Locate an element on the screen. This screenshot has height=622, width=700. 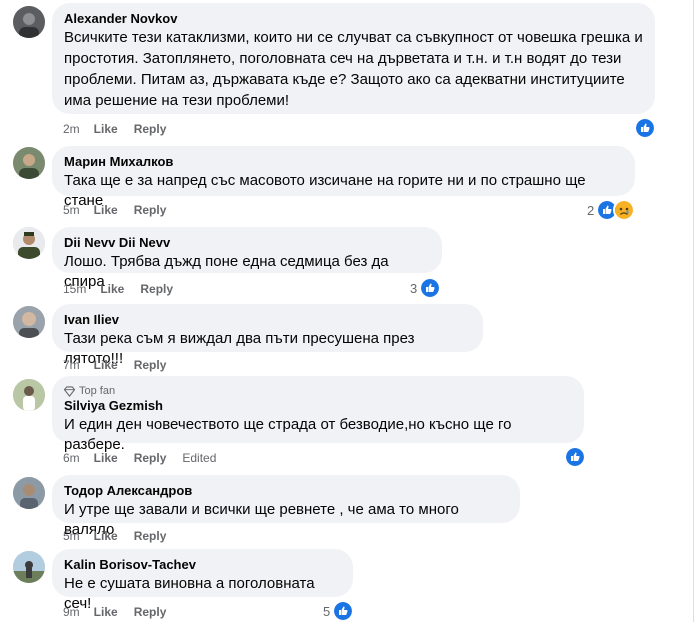
comment-actions: 7m Like Reply is located at coordinates (122, 365).